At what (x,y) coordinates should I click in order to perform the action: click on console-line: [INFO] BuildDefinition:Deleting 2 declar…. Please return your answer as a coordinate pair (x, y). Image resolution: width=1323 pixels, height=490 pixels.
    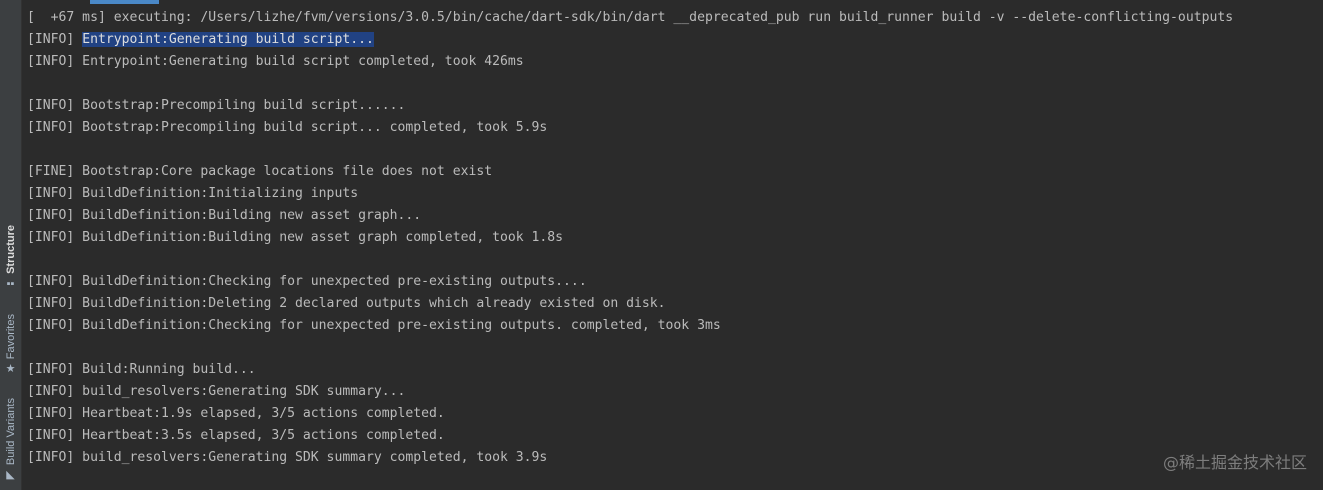
    Looking at the image, I should click on (346, 303).